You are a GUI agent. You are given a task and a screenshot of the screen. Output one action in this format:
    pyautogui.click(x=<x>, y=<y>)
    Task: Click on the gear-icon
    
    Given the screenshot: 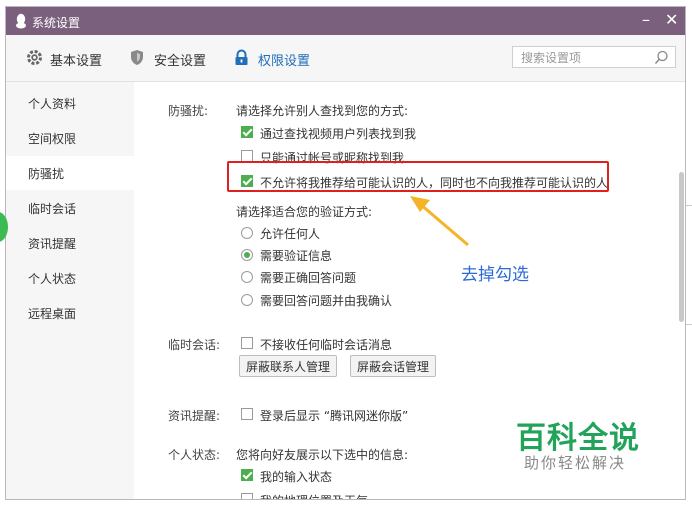 What is the action you would take?
    pyautogui.click(x=34, y=57)
    